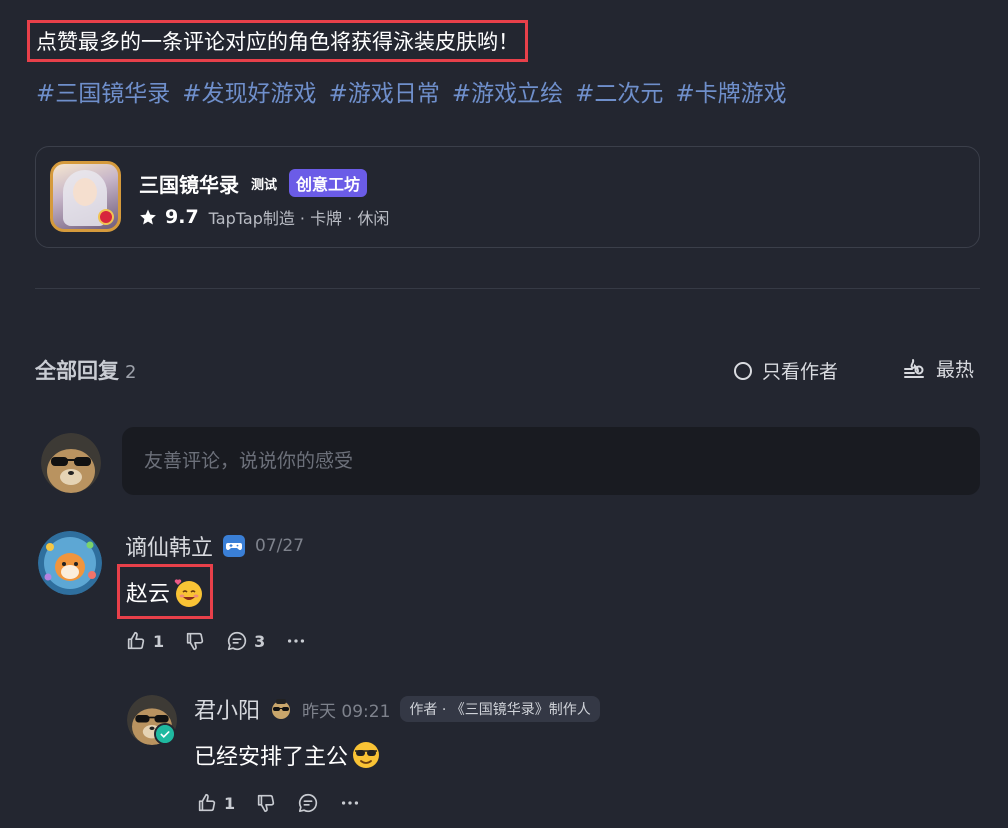  Describe the element at coordinates (507, 91) in the screenshot. I see `tag-link: #游戏立绘` at that location.